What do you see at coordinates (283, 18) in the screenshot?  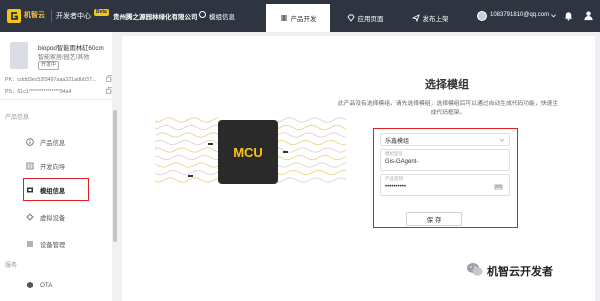 I see `grid-icon` at bounding box center [283, 18].